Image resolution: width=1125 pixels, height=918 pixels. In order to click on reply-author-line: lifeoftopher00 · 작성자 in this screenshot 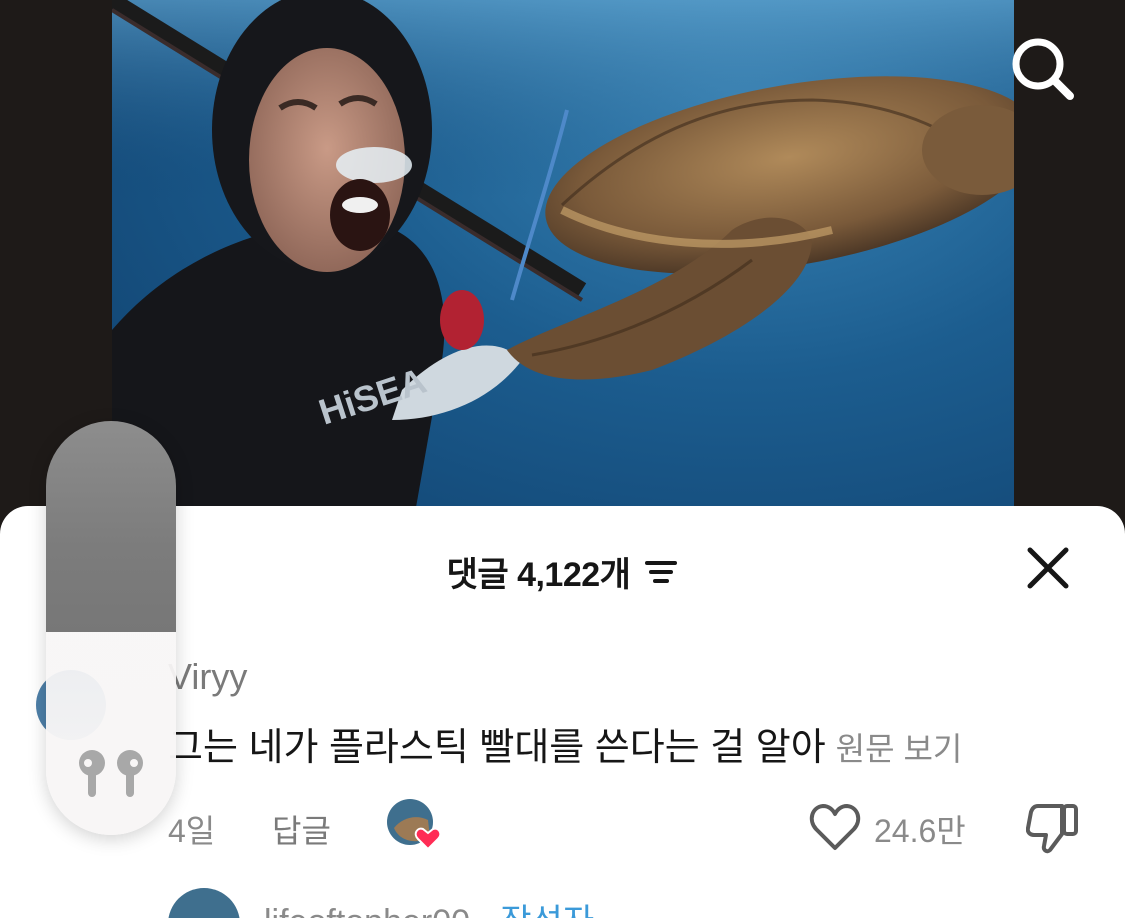, I will do `click(429, 906)`.